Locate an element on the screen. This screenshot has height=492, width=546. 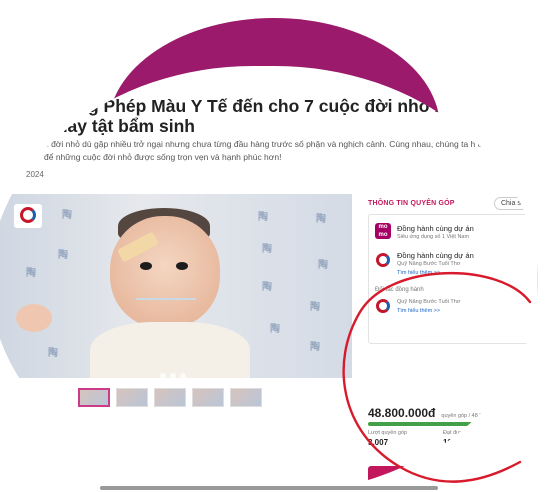
stat: Lượt quyên góp 3.007 is located at coordinates (387, 438).